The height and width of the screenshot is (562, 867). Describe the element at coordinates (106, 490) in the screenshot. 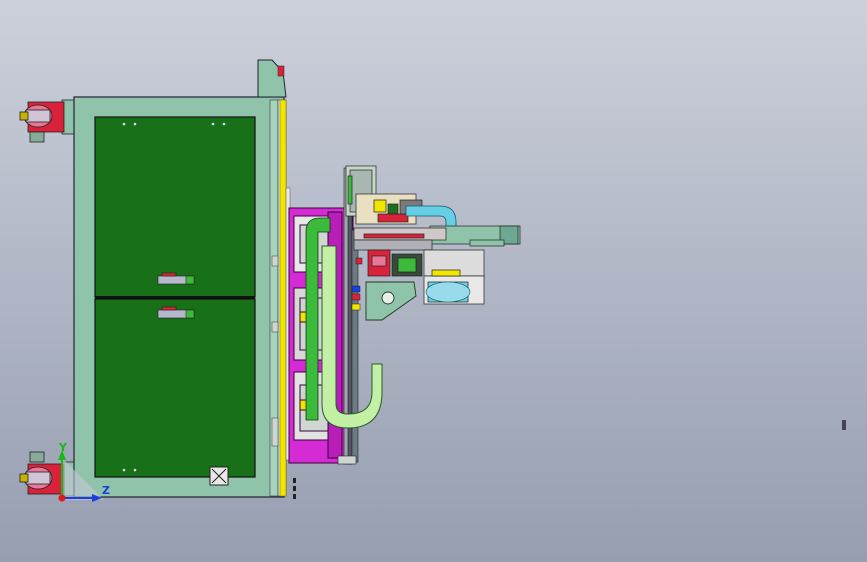

I see `z-axis-label: Z` at that location.